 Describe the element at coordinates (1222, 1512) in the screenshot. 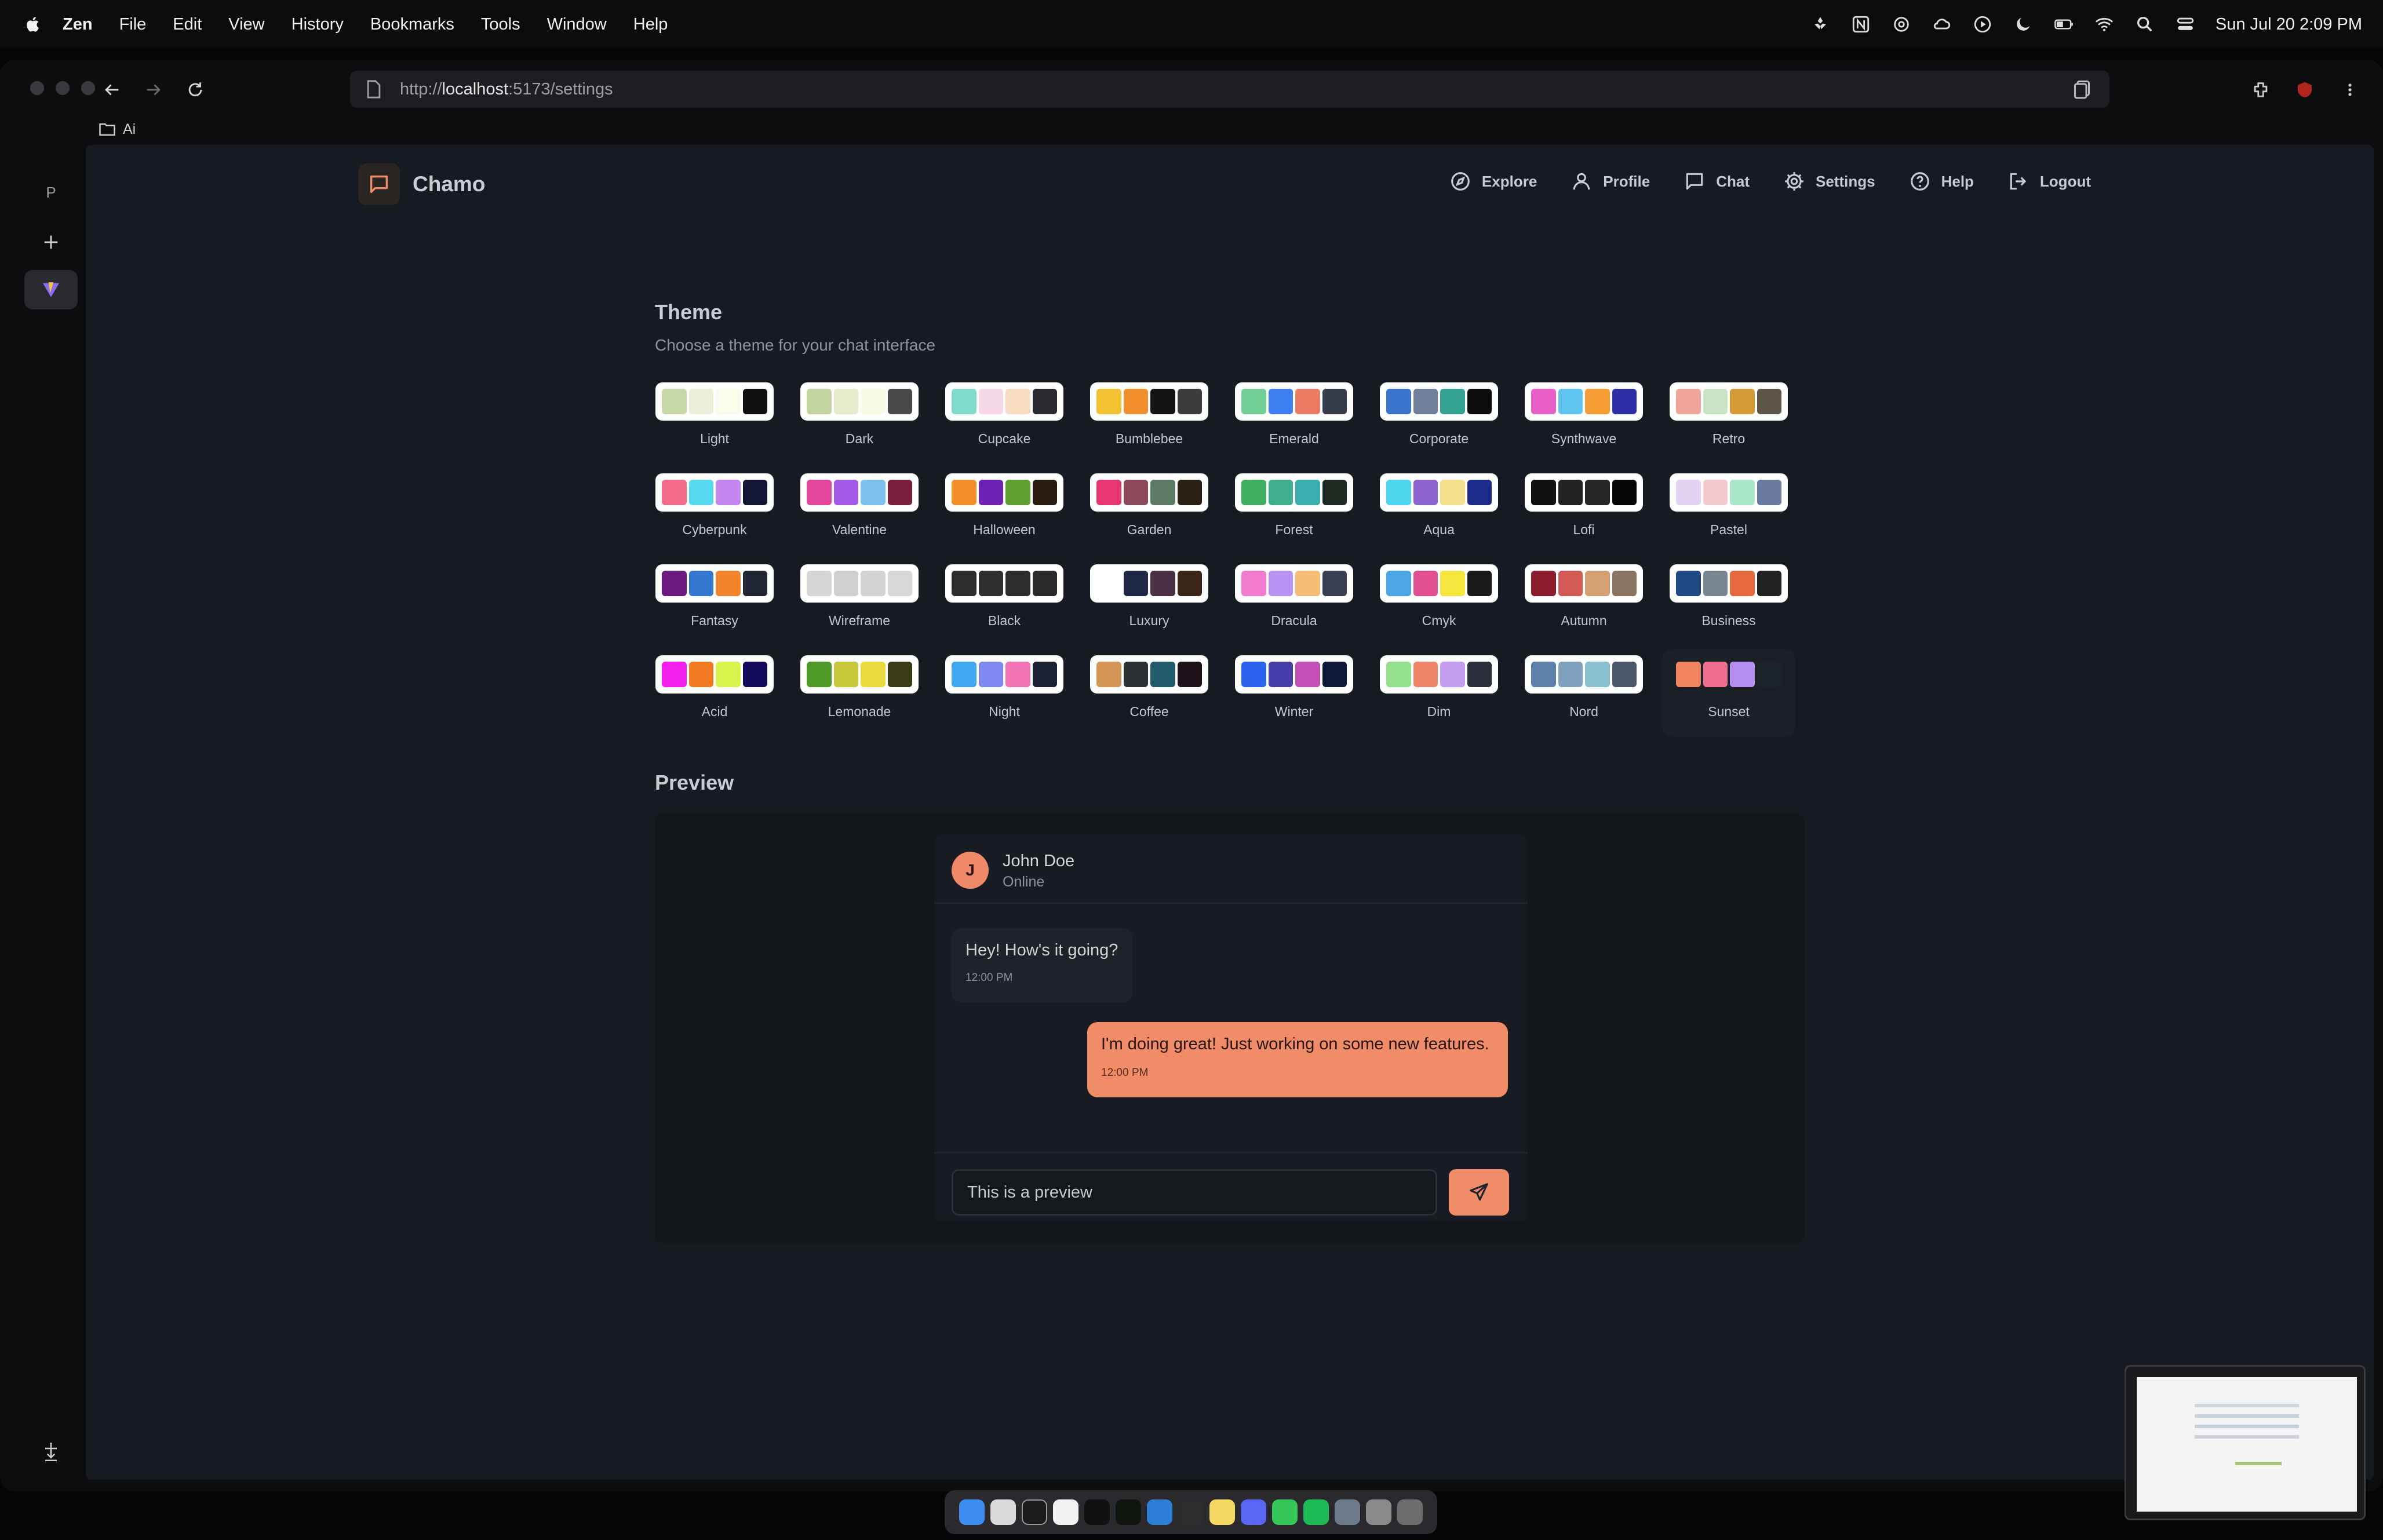

I see `notes-icon` at that location.